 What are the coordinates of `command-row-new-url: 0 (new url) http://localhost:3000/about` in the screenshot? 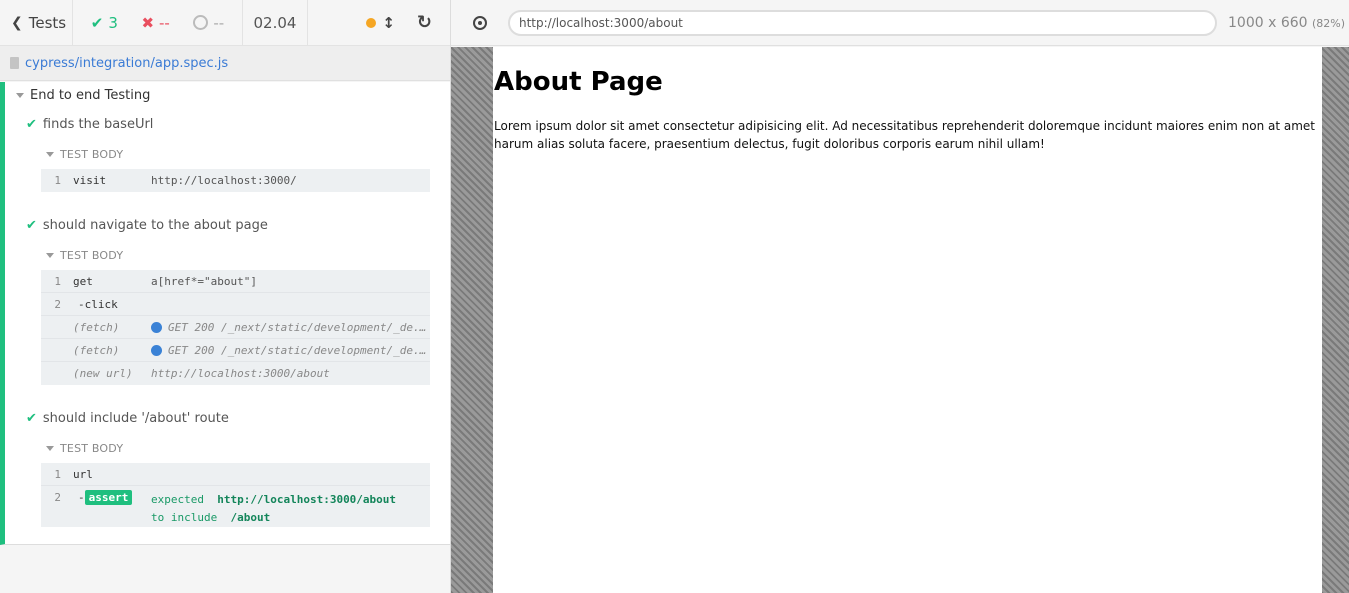 It's located at (235, 373).